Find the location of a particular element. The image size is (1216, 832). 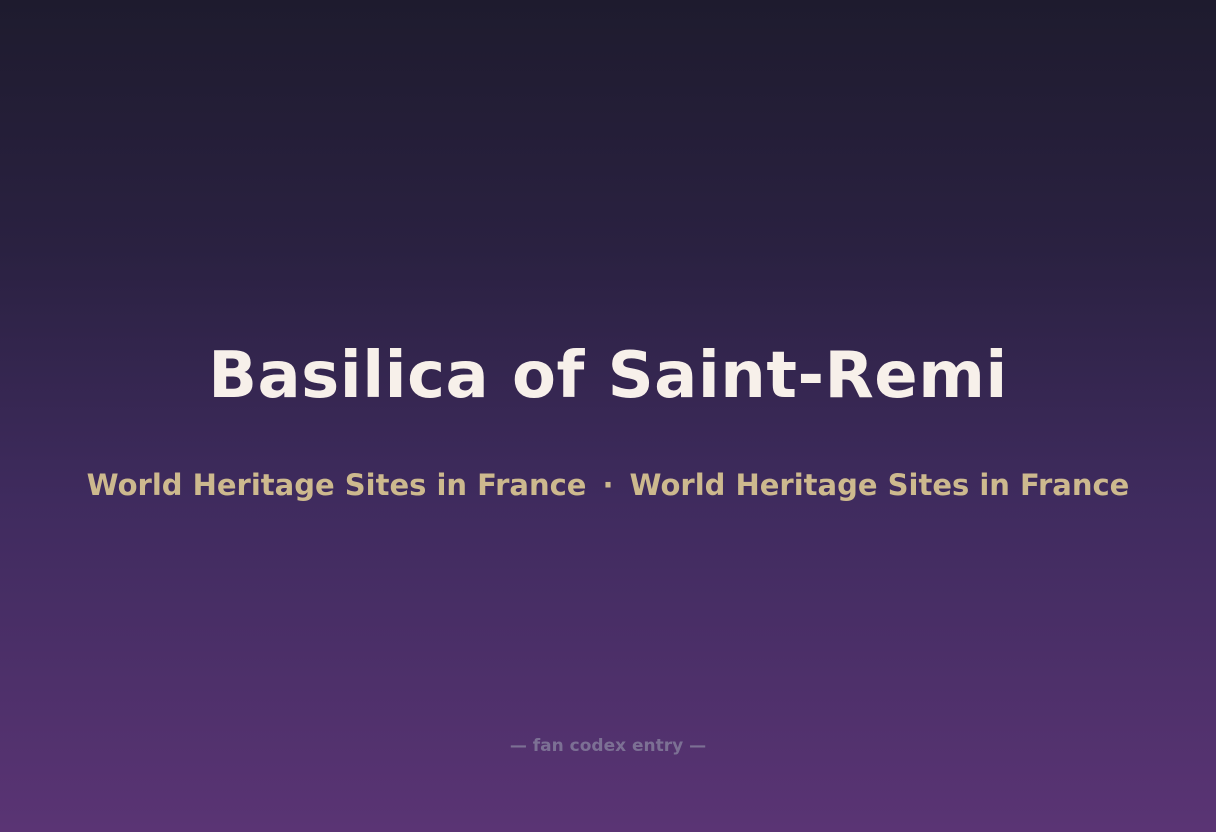

category-right: World Heritage Sites in France is located at coordinates (879, 485).